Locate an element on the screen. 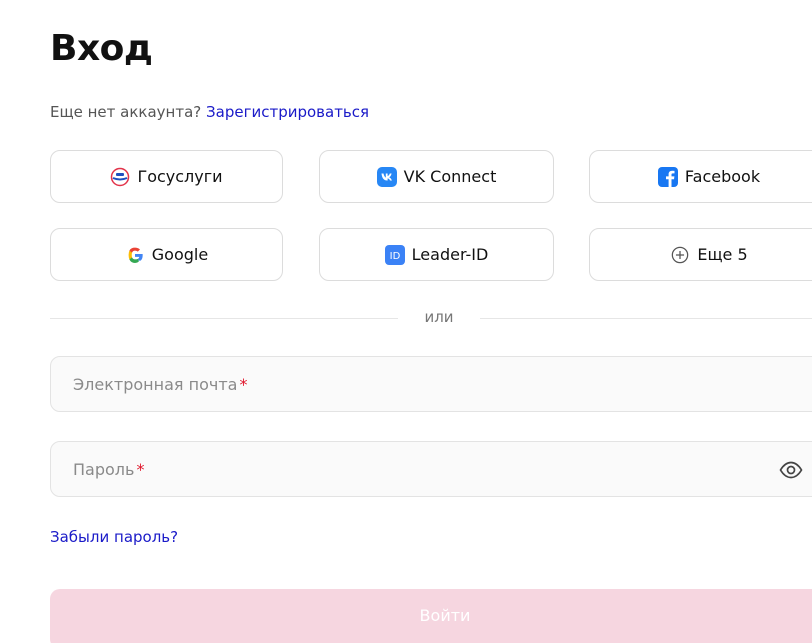  leader-id-icon: ID is located at coordinates (394, 254).